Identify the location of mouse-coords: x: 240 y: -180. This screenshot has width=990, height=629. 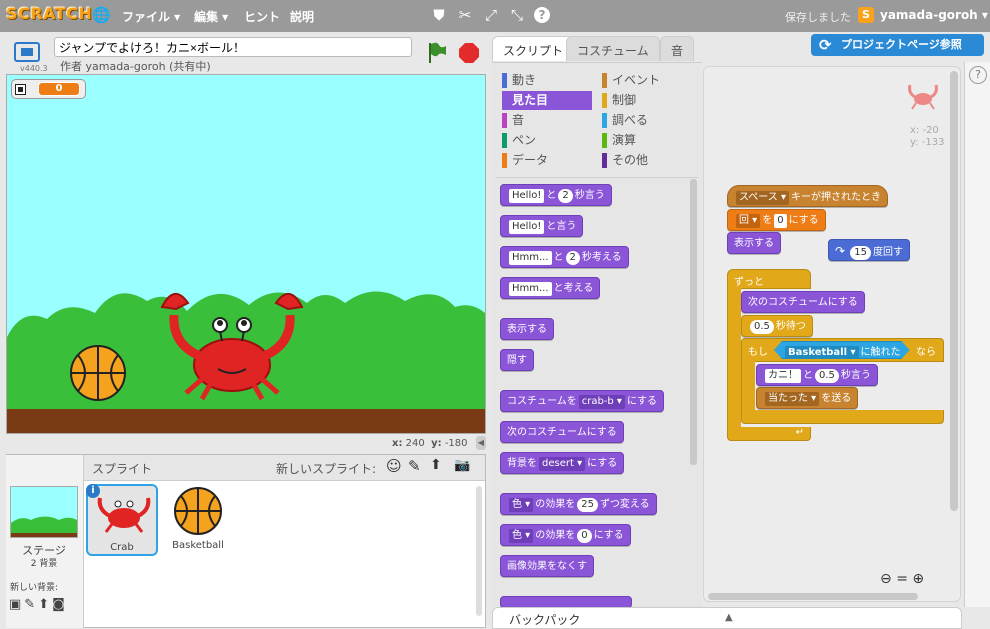
(430, 443).